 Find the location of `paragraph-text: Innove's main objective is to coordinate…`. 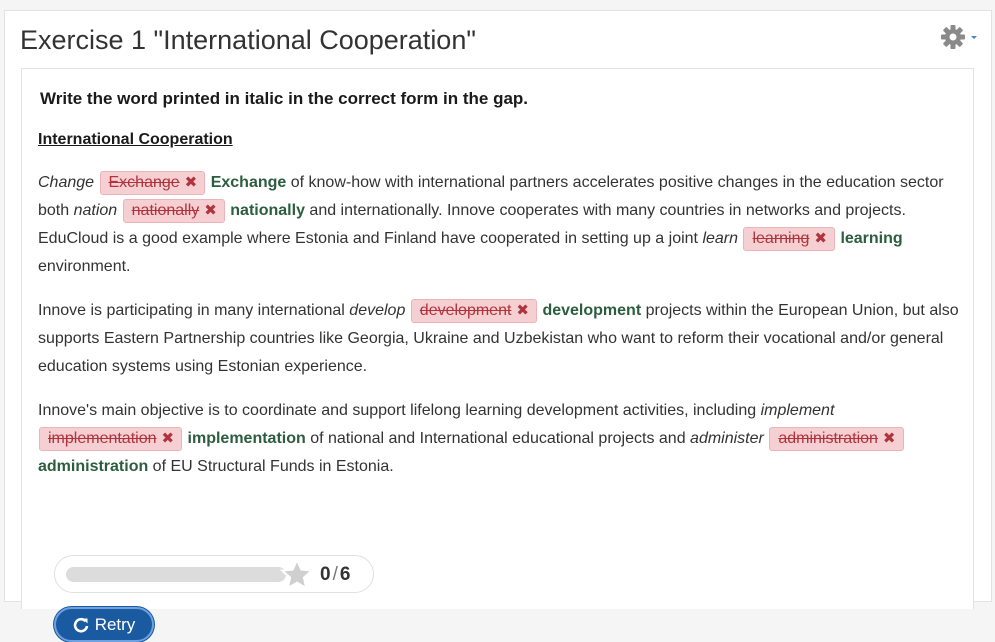

paragraph-text: Innove's main objective is to coordinate… is located at coordinates (399, 410).